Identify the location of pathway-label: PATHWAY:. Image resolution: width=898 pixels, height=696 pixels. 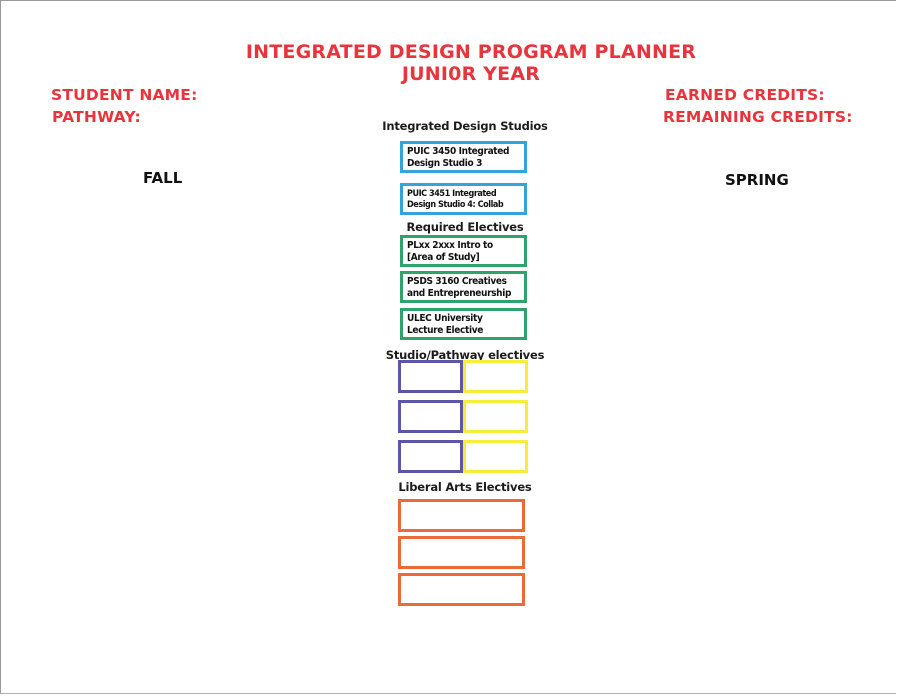
(96, 117).